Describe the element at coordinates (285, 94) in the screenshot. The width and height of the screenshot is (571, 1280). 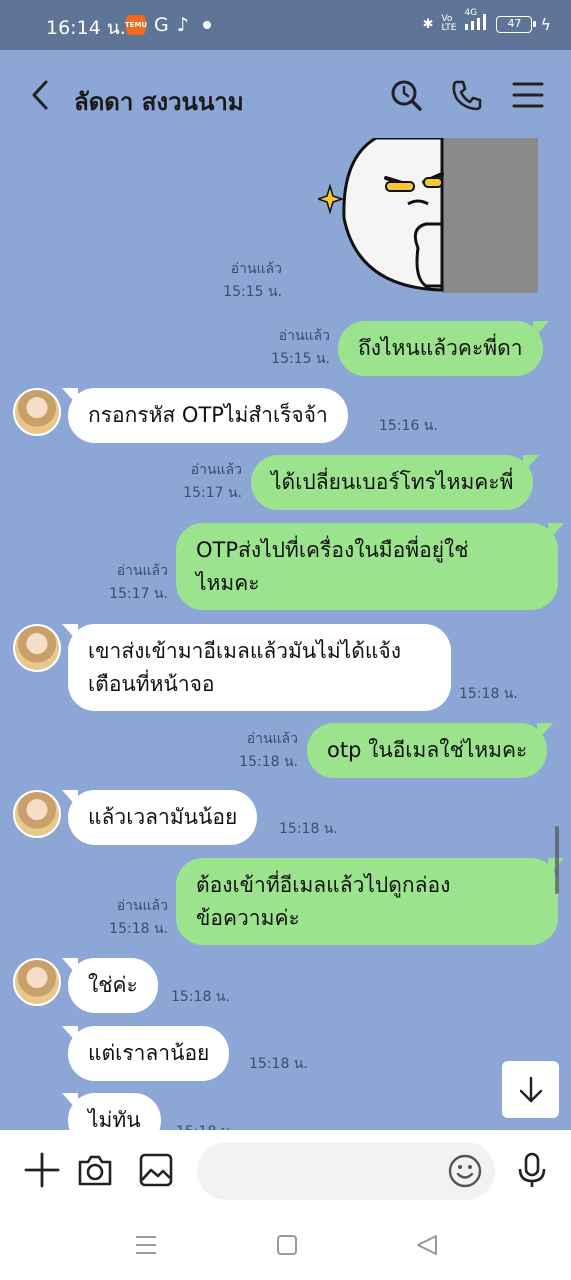
I see `chat-header: ลัดดา สงวนนาม` at that location.